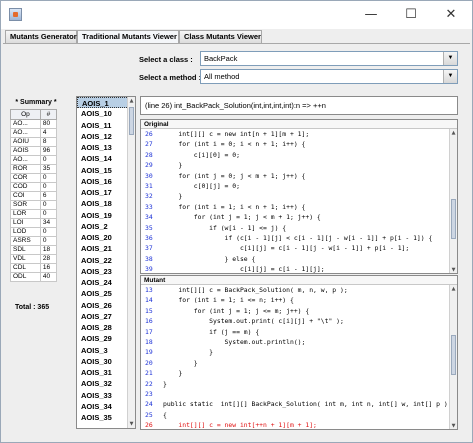 This screenshot has width=473, height=443. I want to click on summary-cell-count: 34, so click(48, 223).